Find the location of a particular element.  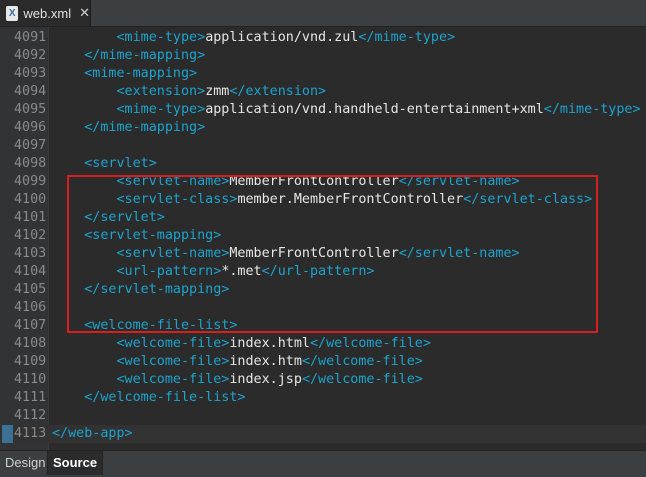

xml-text-content: *.met is located at coordinates (241, 271).